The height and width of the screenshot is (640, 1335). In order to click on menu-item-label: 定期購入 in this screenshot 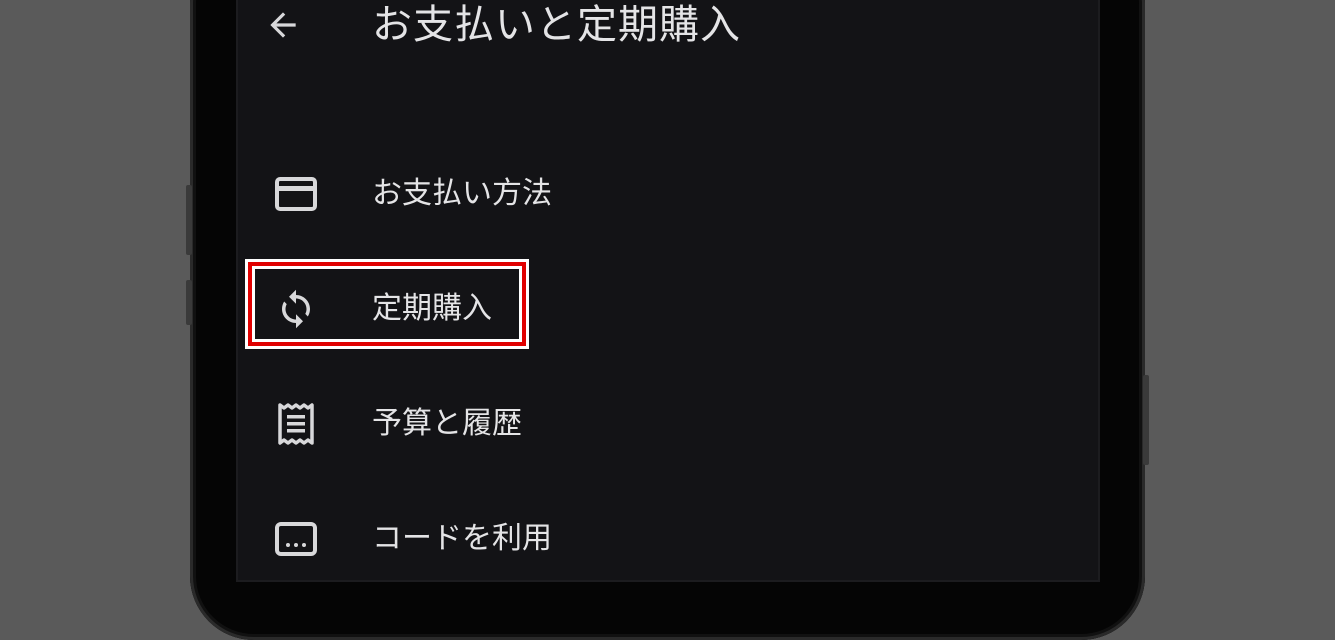, I will do `click(432, 308)`.